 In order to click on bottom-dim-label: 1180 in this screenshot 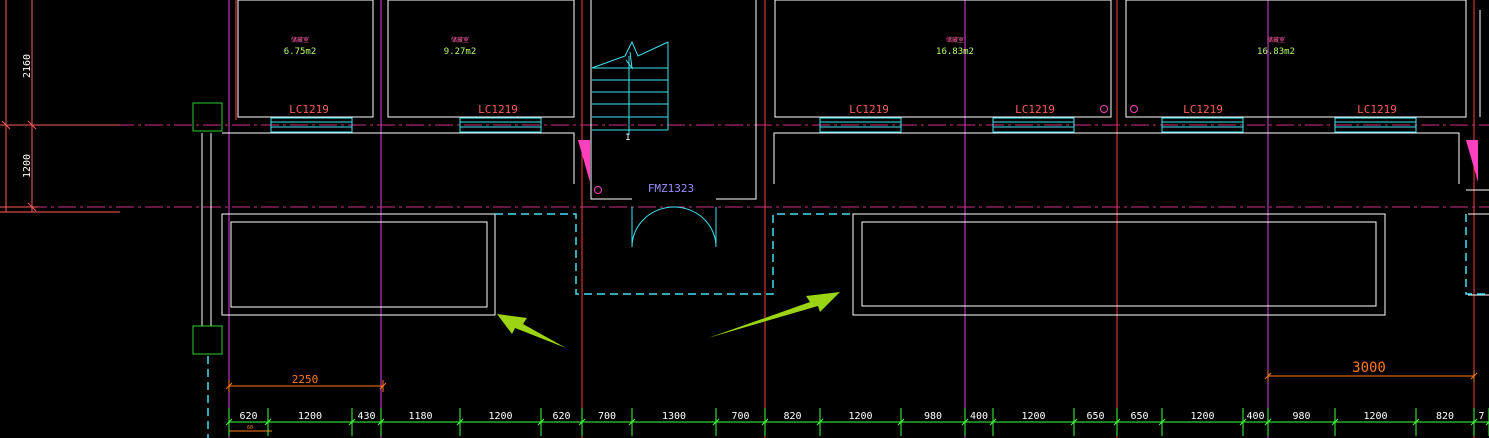, I will do `click(420, 416)`.